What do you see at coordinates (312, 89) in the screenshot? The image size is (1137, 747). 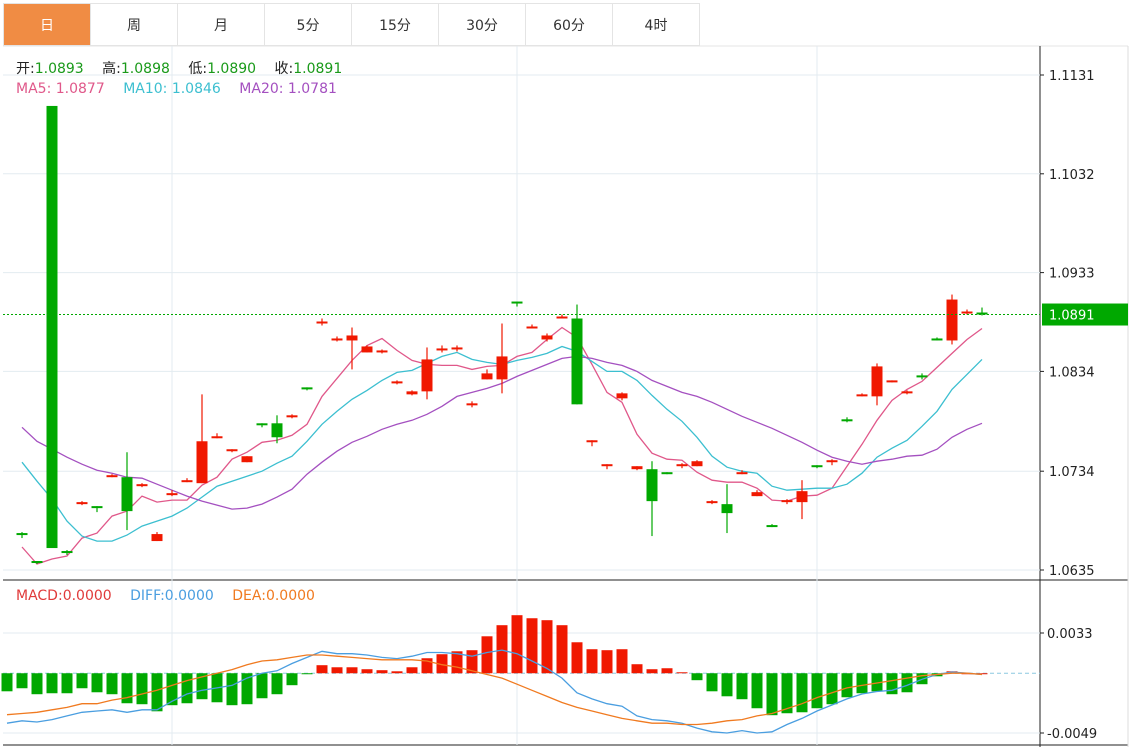 I see `ma20-value: 1.0781` at bounding box center [312, 89].